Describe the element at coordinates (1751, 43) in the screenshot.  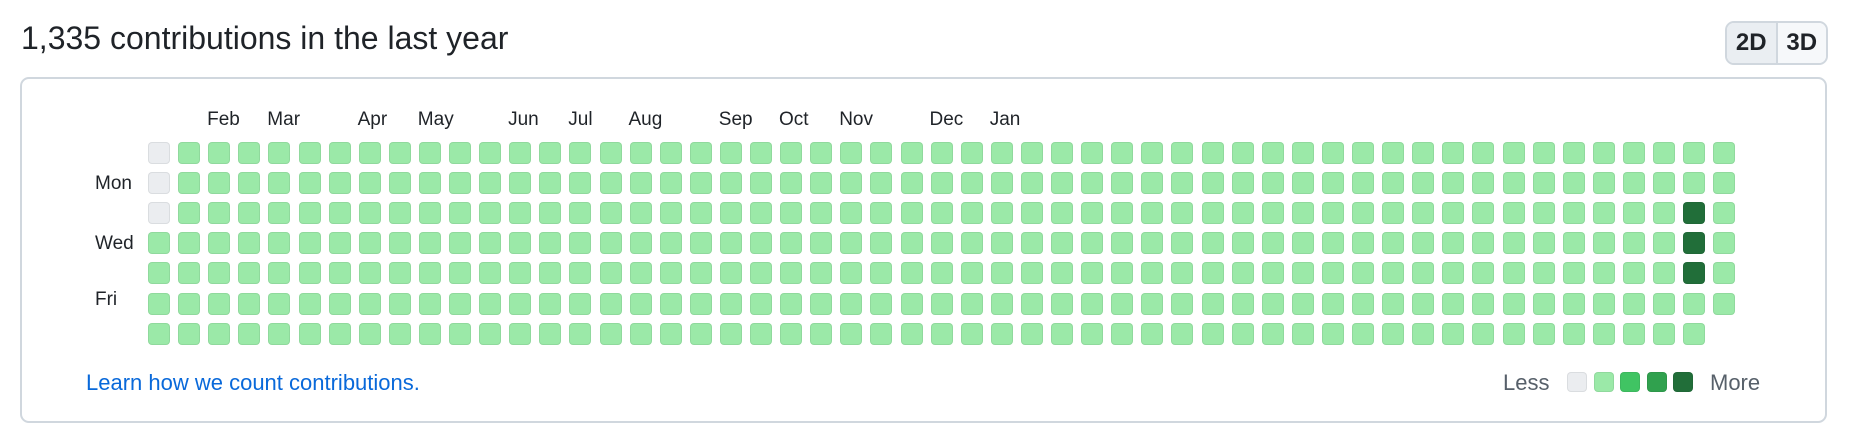
I see `toggle-2d-button: 2D` at that location.